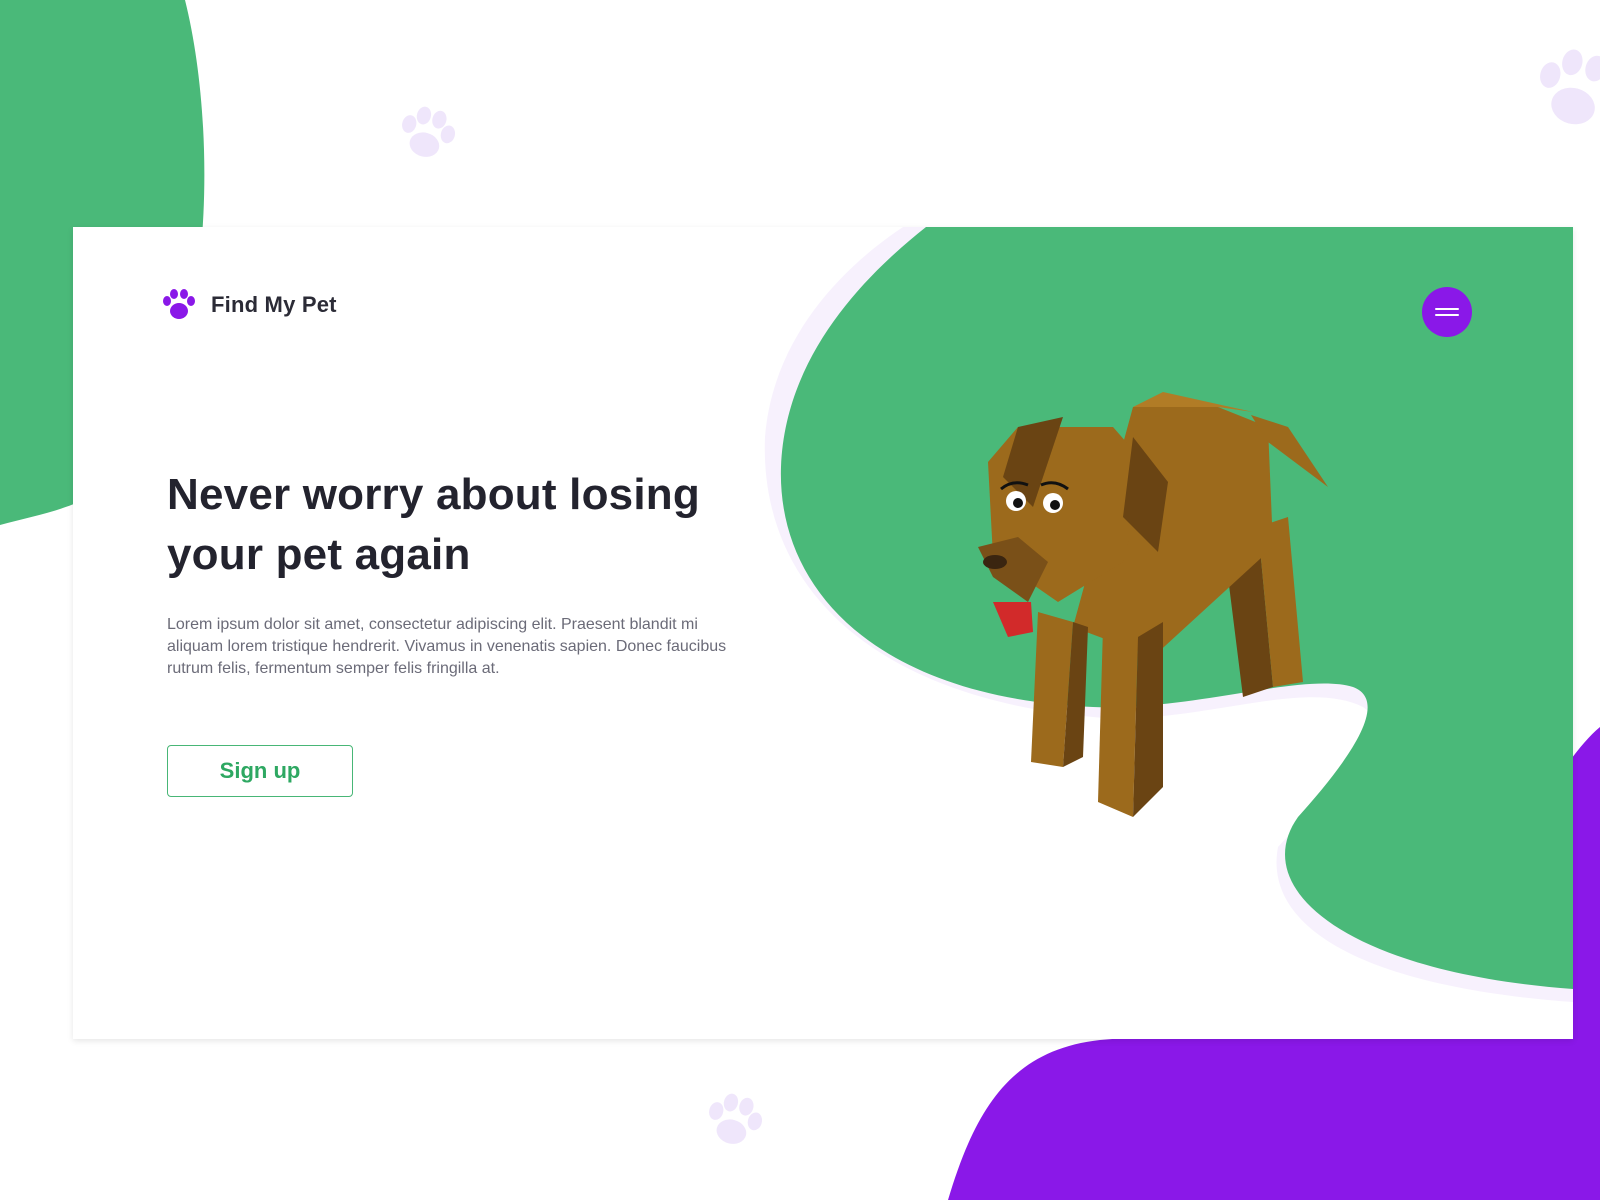 This screenshot has width=1600, height=1200. Describe the element at coordinates (274, 304) in the screenshot. I see `brand-name: Find My Pet` at that location.